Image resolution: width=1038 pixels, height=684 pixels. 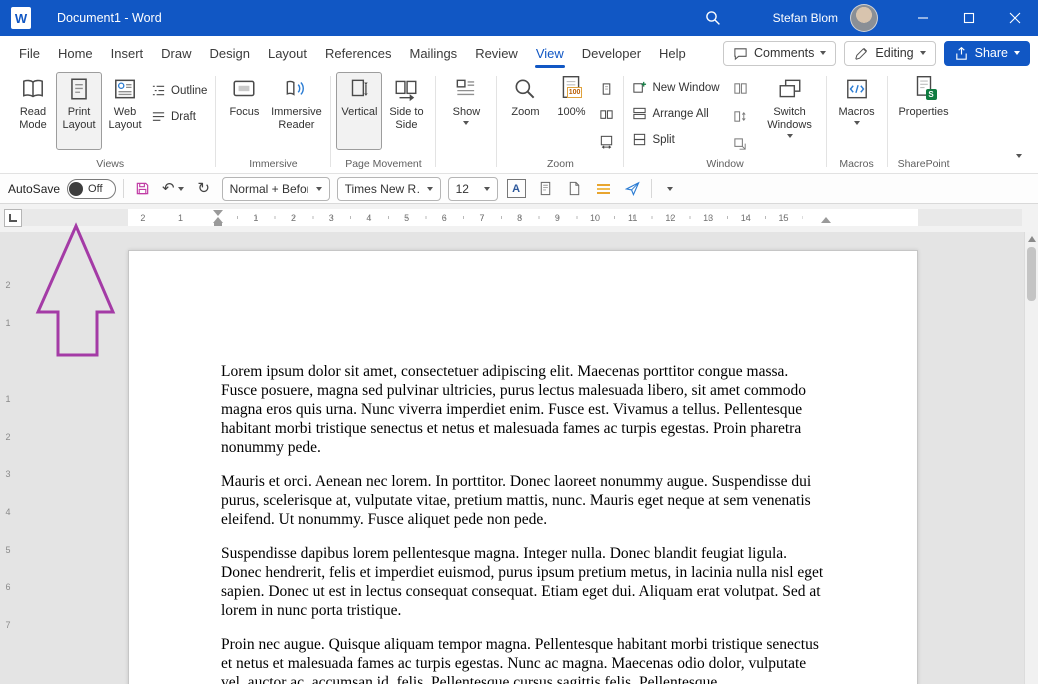 I want to click on avatar, so click(x=864, y=18).